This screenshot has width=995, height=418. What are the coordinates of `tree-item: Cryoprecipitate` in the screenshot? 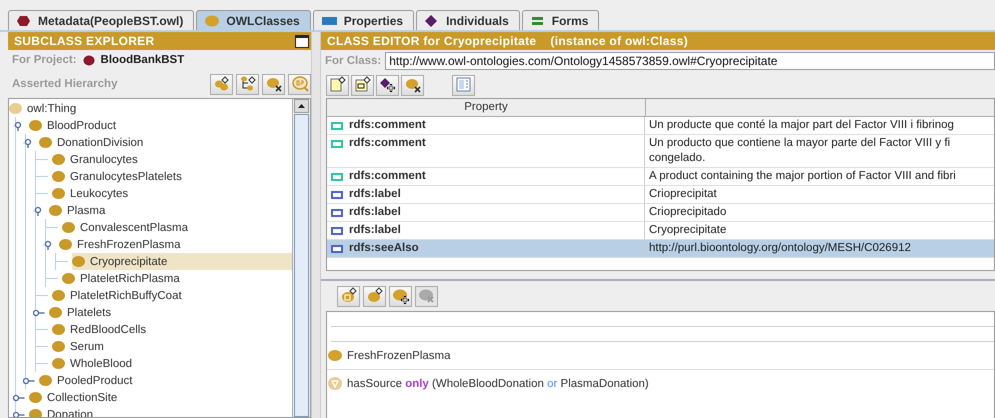 It's located at (182, 261).